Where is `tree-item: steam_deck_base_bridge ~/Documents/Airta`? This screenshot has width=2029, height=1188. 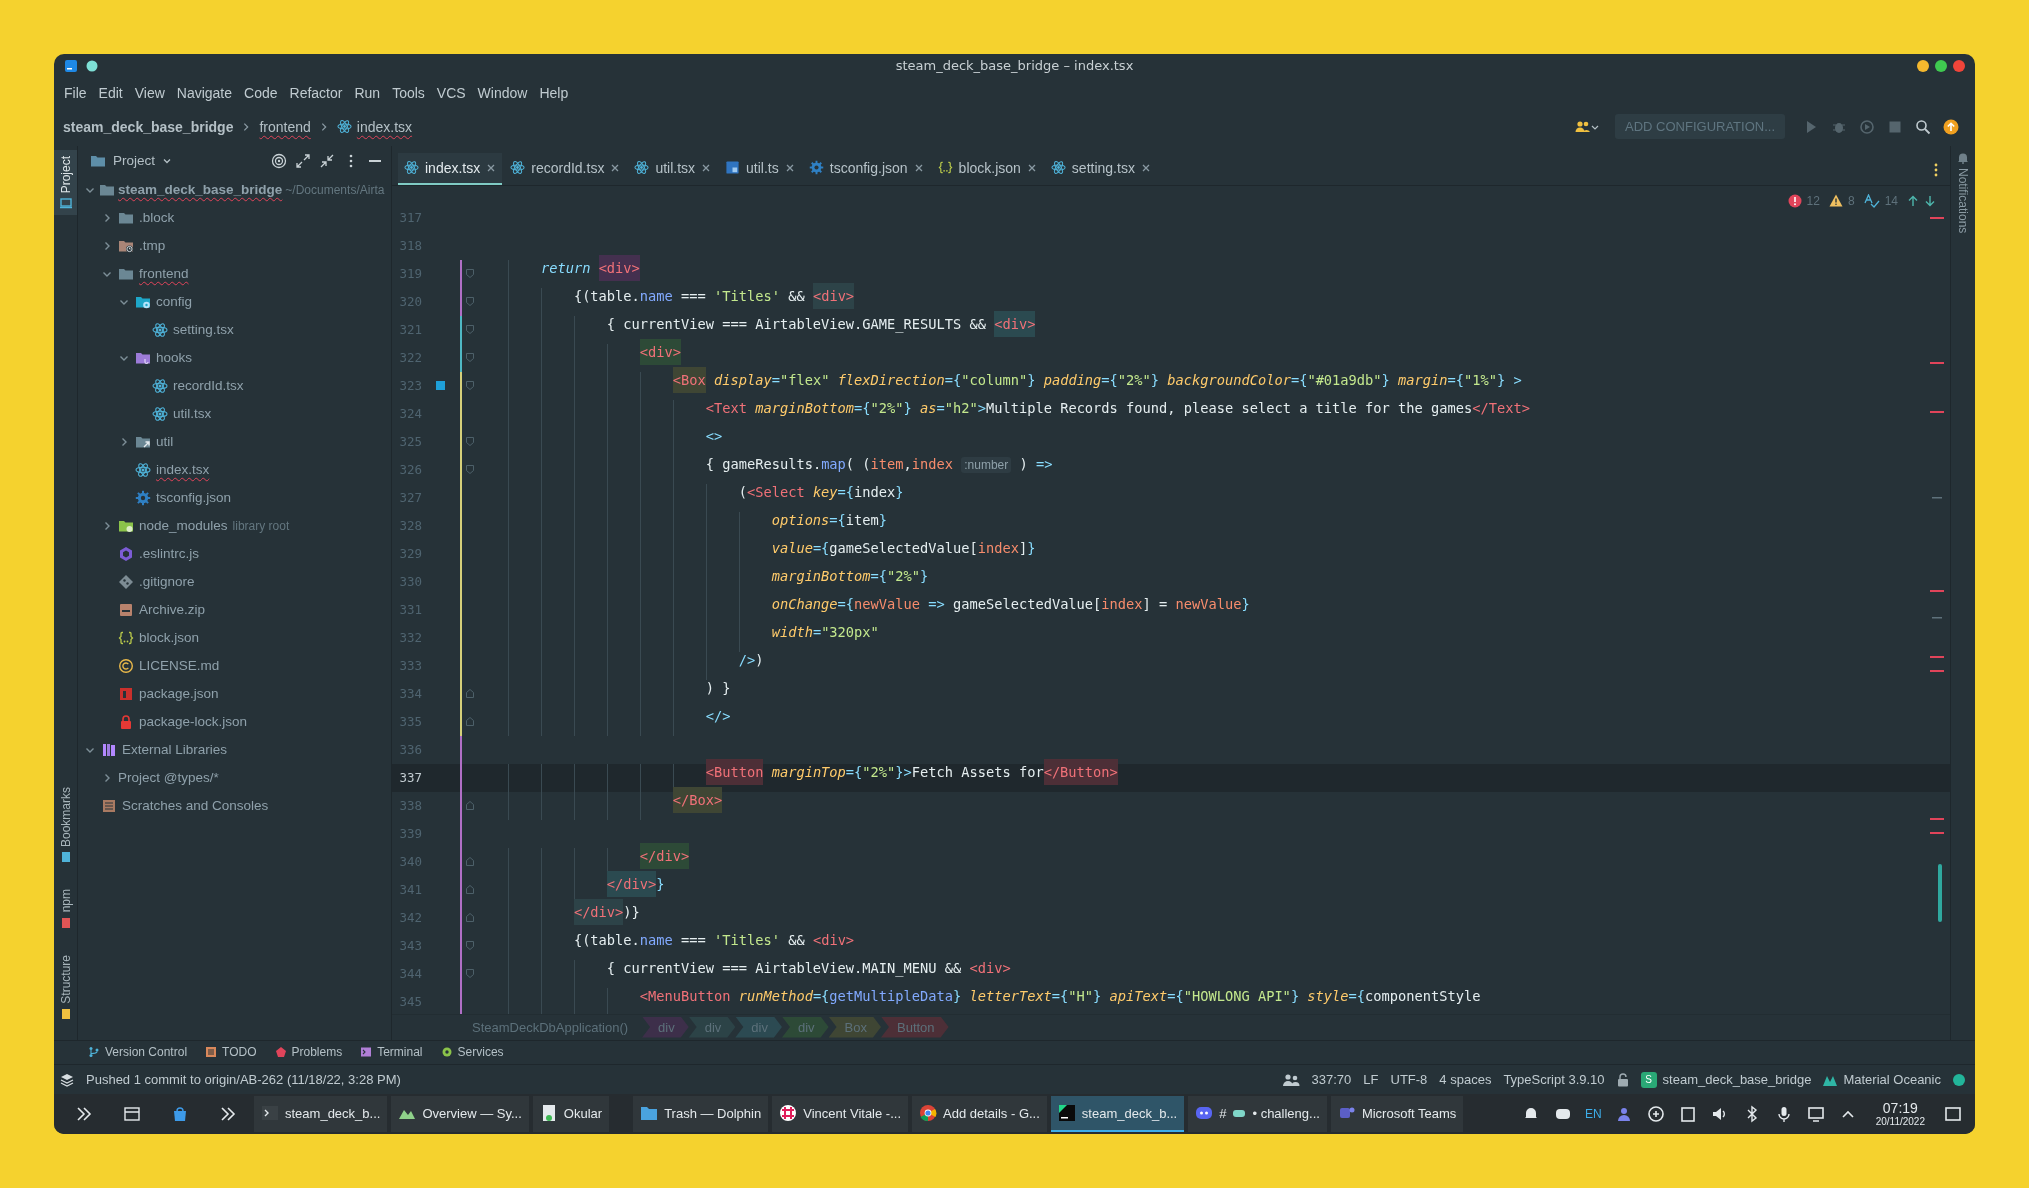 tree-item: steam_deck_base_bridge ~/Documents/Airta is located at coordinates (234, 189).